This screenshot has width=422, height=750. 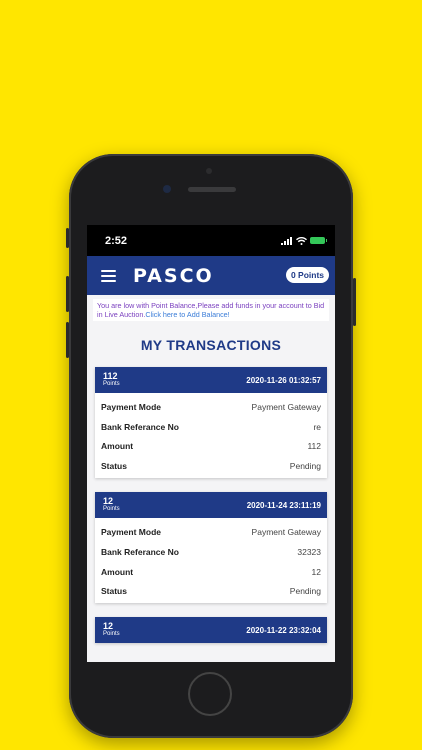 What do you see at coordinates (167, 189) in the screenshot?
I see `front-camera` at bounding box center [167, 189].